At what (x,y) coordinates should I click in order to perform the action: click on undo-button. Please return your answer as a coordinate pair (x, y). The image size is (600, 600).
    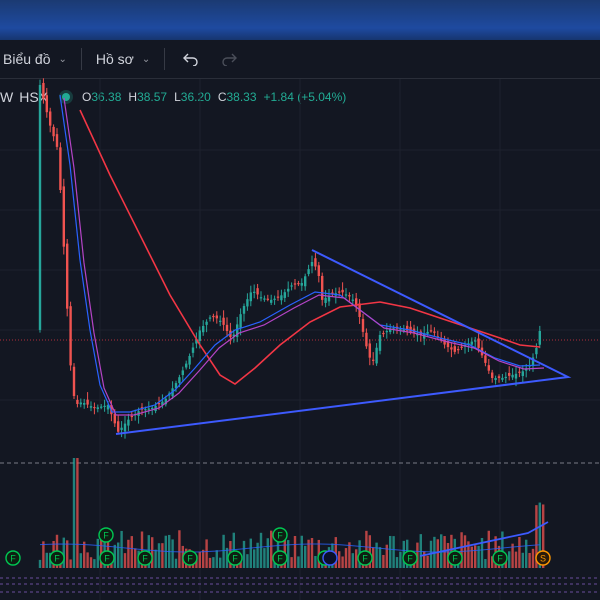
    Looking at the image, I should click on (191, 59).